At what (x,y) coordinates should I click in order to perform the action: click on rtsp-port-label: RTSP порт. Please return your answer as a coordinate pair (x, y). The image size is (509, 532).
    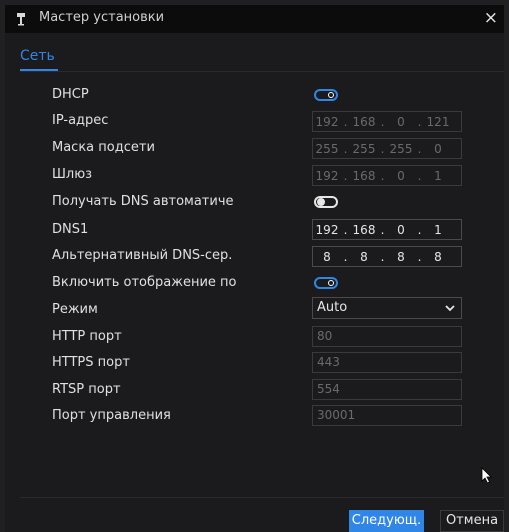
    Looking at the image, I should click on (86, 389).